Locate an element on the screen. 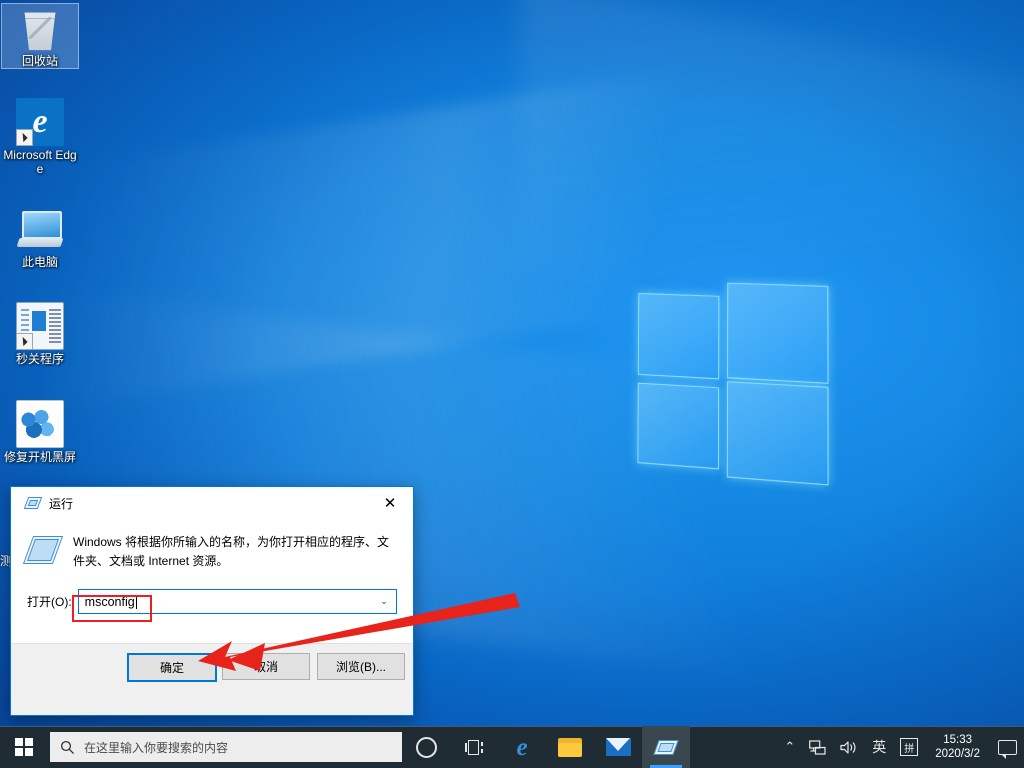 The image size is (1024, 768). dialog-title: 运行 is located at coordinates (61, 503).